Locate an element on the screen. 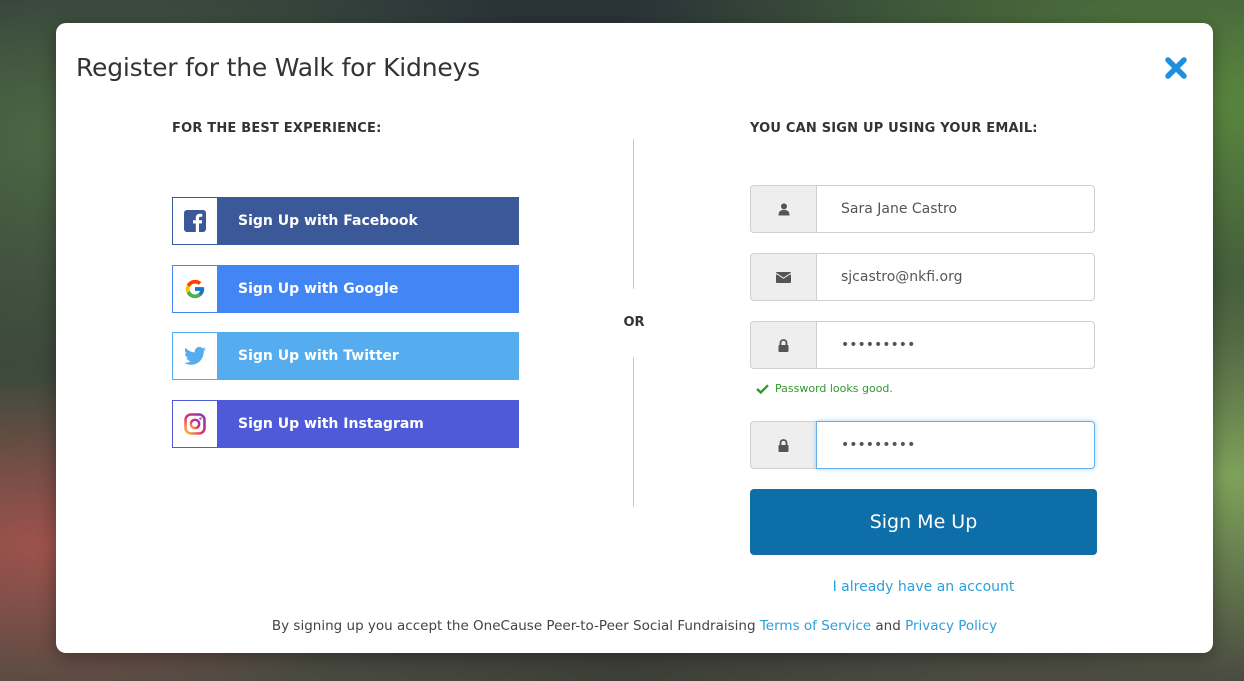  or-label: OR is located at coordinates (634, 322).